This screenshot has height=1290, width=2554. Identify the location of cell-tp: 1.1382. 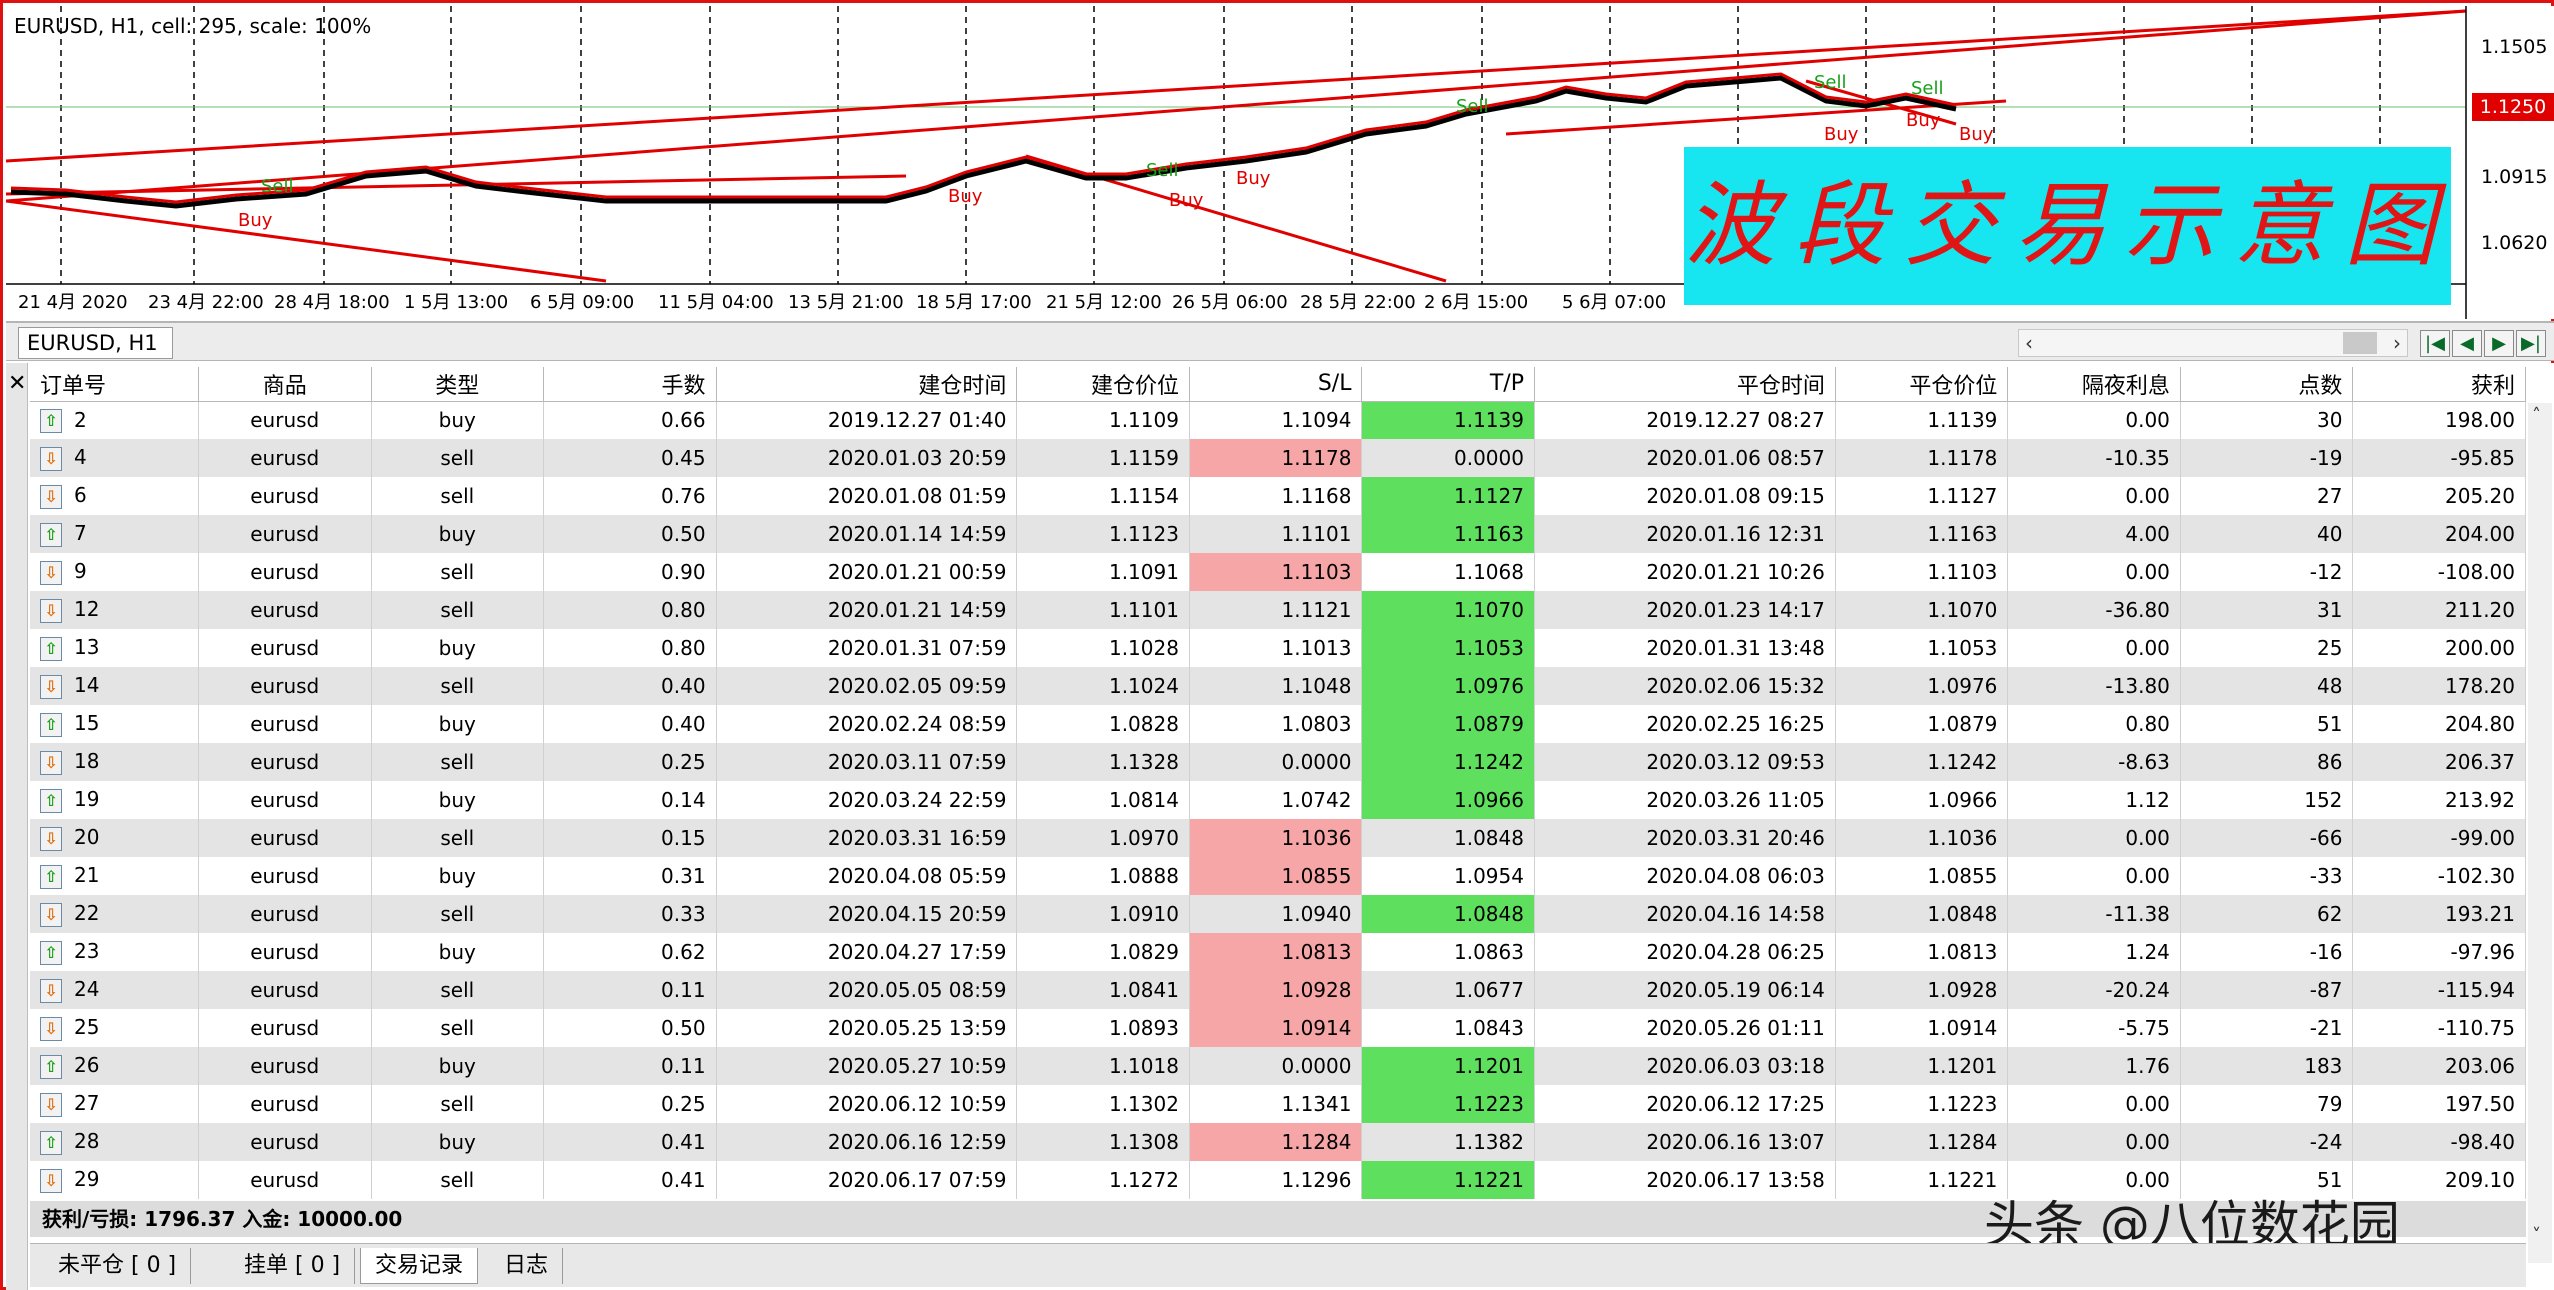
(1448, 1142).